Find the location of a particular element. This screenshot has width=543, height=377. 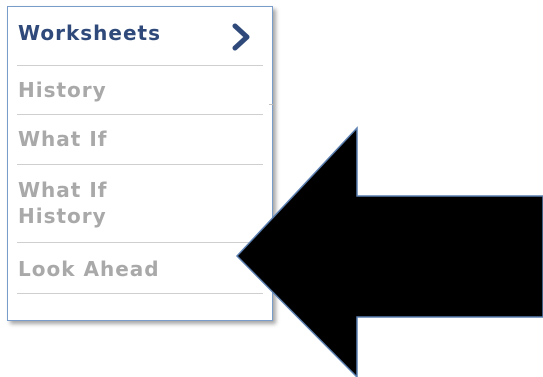

menu-item-worksheets: Worksheets is located at coordinates (140, 41).